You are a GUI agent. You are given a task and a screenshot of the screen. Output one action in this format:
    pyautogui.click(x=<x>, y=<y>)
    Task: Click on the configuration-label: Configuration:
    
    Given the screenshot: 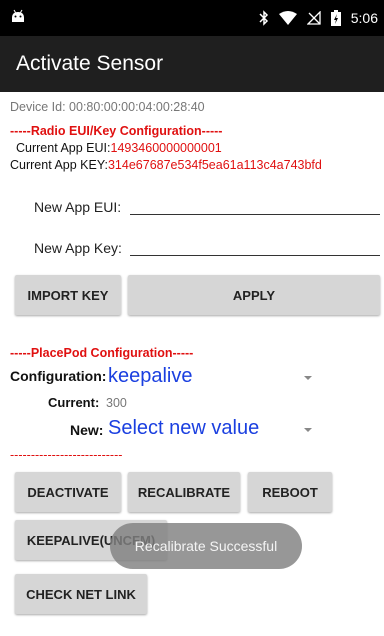 What is the action you would take?
    pyautogui.click(x=58, y=376)
    